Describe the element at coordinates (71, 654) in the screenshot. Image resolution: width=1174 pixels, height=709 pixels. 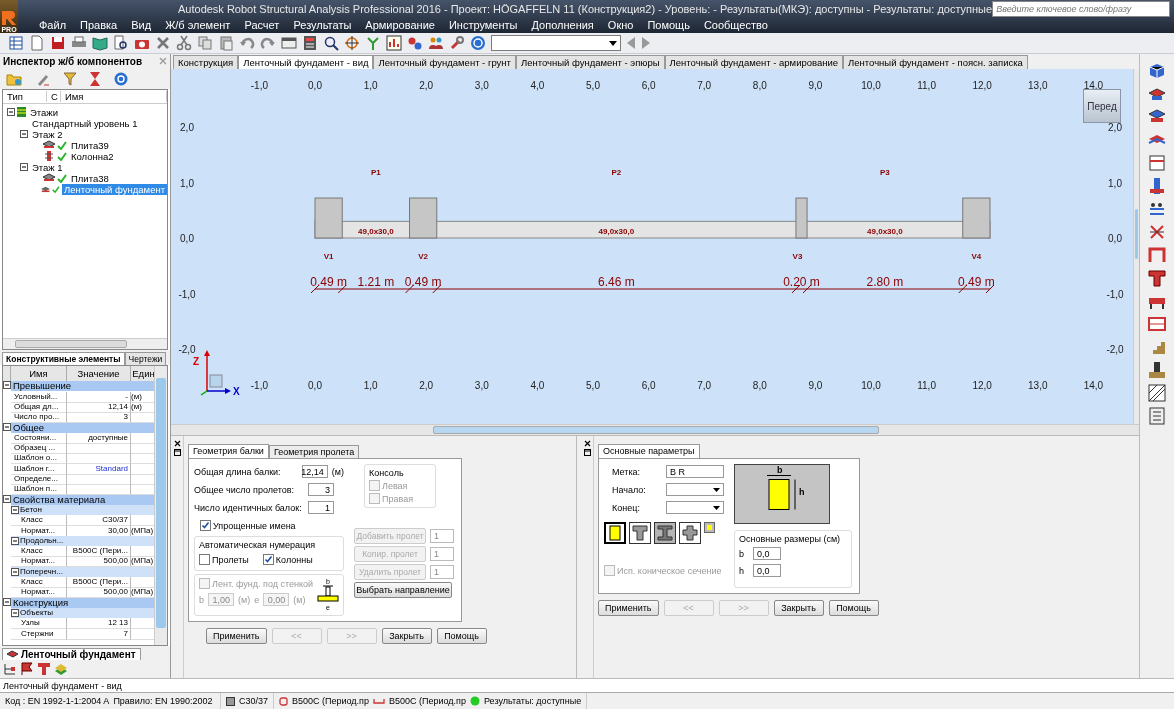
I see `tab: Ленточный фундамент` at that location.